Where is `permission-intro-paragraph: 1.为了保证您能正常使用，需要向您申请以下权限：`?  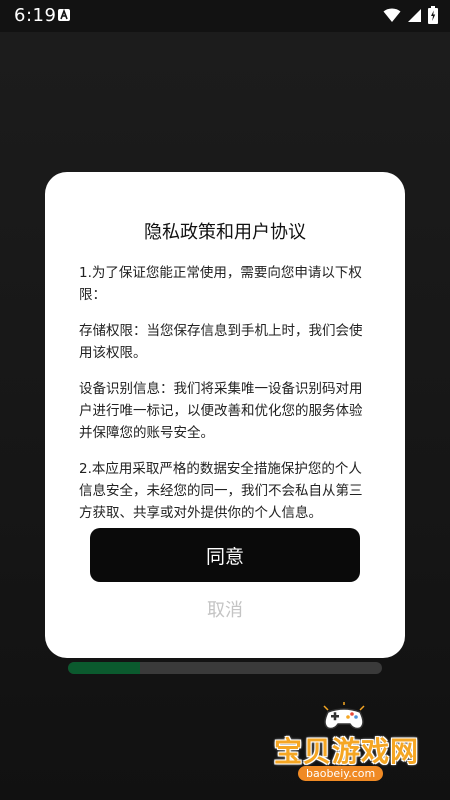
permission-intro-paragraph: 1.为了保证您能正常使用，需要向您申请以下权限： is located at coordinates (220, 284).